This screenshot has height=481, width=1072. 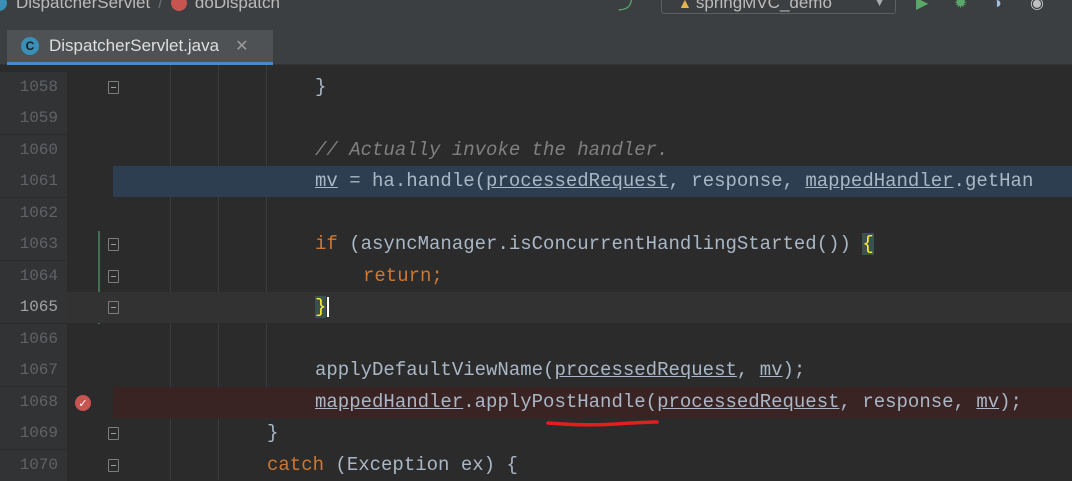 I want to click on debug-icon: ✹, so click(x=960, y=6).